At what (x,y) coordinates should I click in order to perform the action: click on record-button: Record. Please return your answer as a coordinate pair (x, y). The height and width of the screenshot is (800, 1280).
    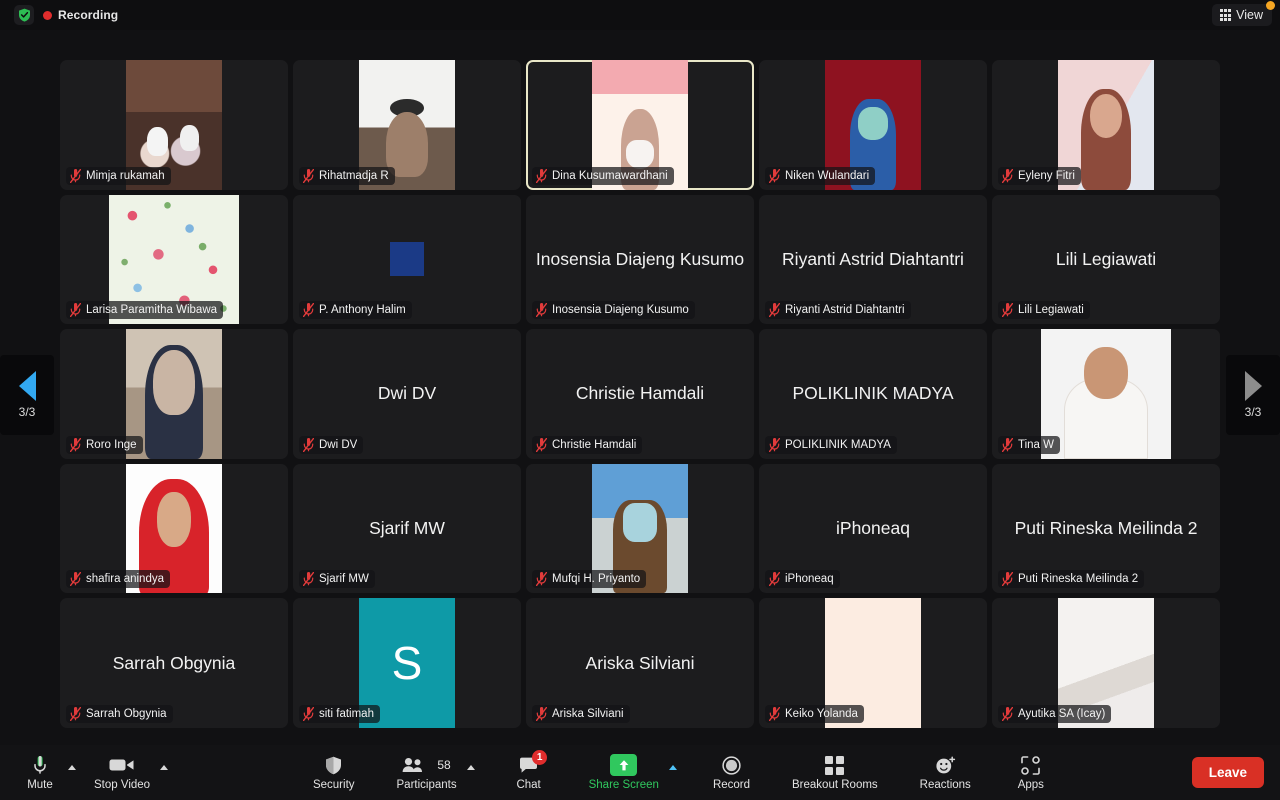
    Looking at the image, I should click on (731, 772).